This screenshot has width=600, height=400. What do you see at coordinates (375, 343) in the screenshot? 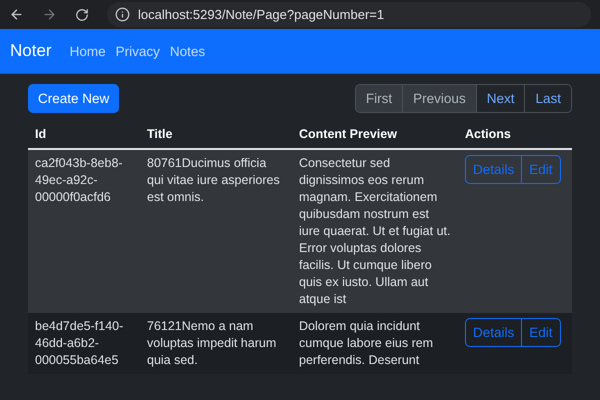
I see `table-cell: Dolorem quia incidunt cumque labore eius rem perferendis. Deserunt` at bounding box center [375, 343].